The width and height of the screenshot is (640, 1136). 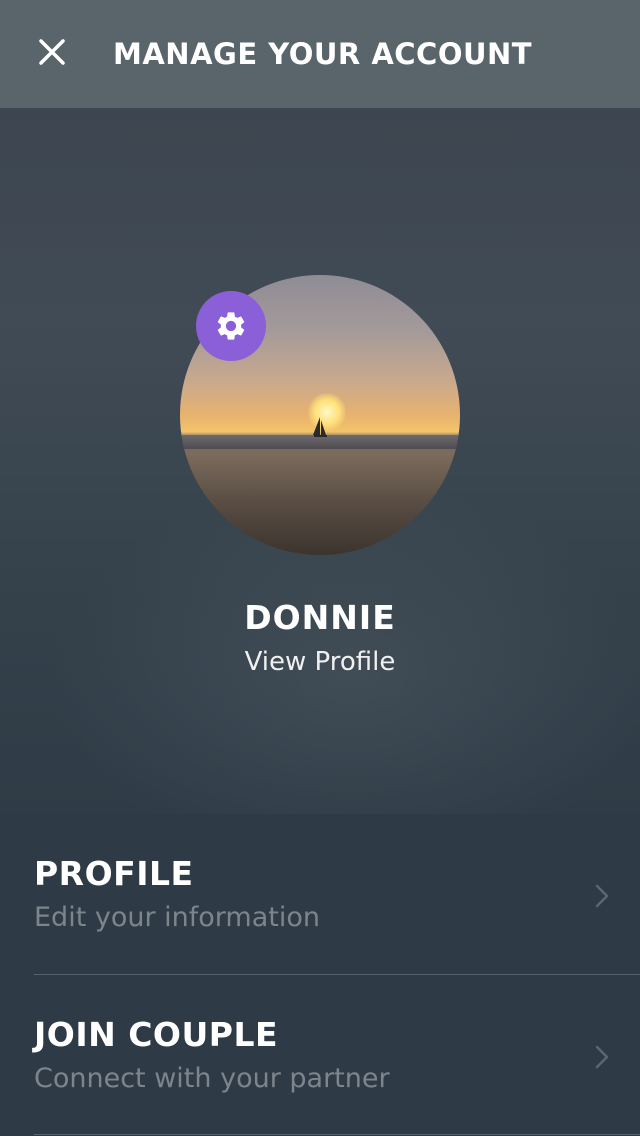 What do you see at coordinates (320, 415) in the screenshot?
I see `avatar-container` at bounding box center [320, 415].